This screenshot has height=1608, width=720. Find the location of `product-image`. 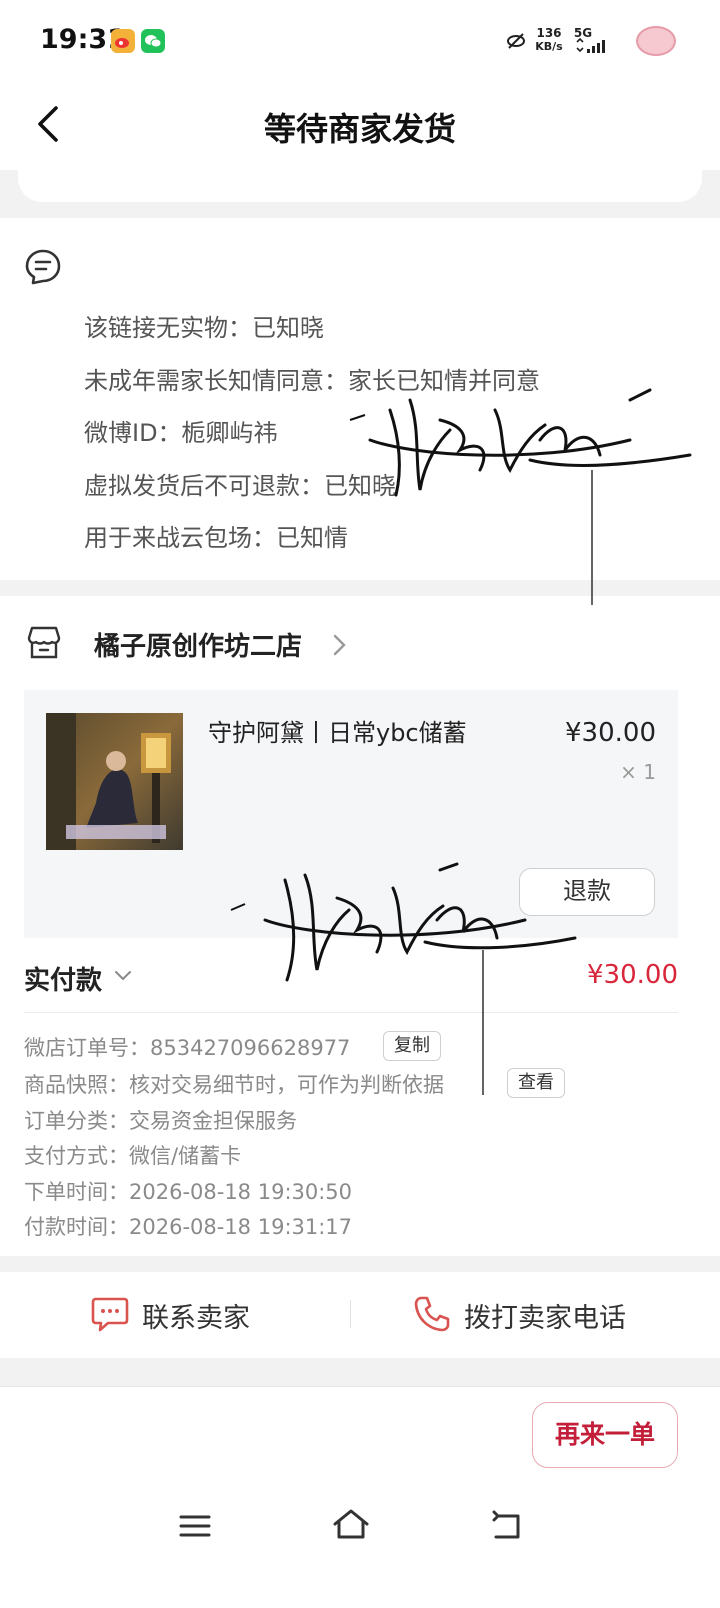

product-image is located at coordinates (114, 781).